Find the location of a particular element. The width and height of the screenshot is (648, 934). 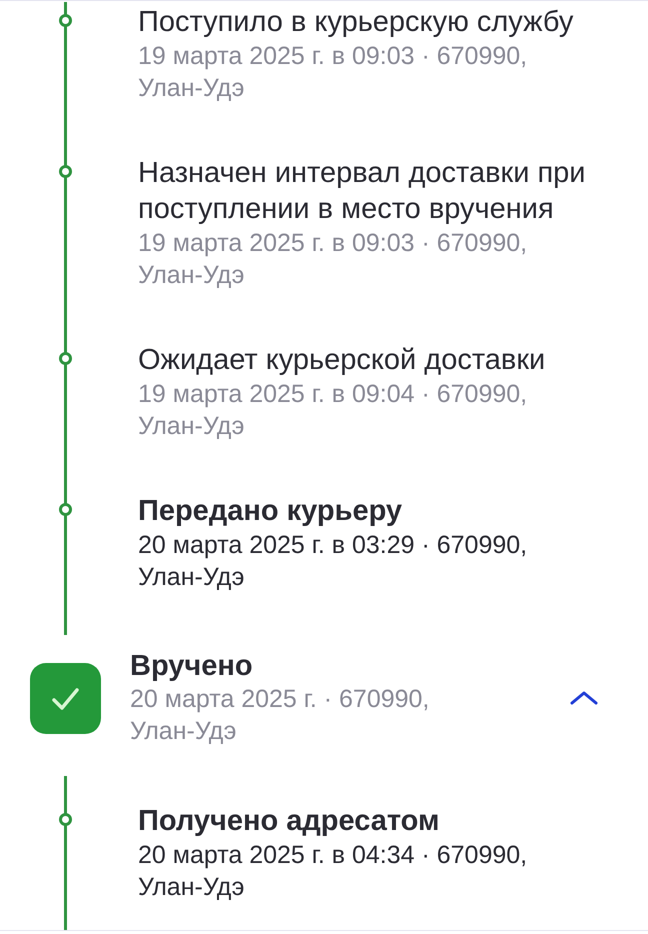

event-details: 20 марта 2025 г. в 03:29 · 670990, Улан-Удэ is located at coordinates (333, 561).